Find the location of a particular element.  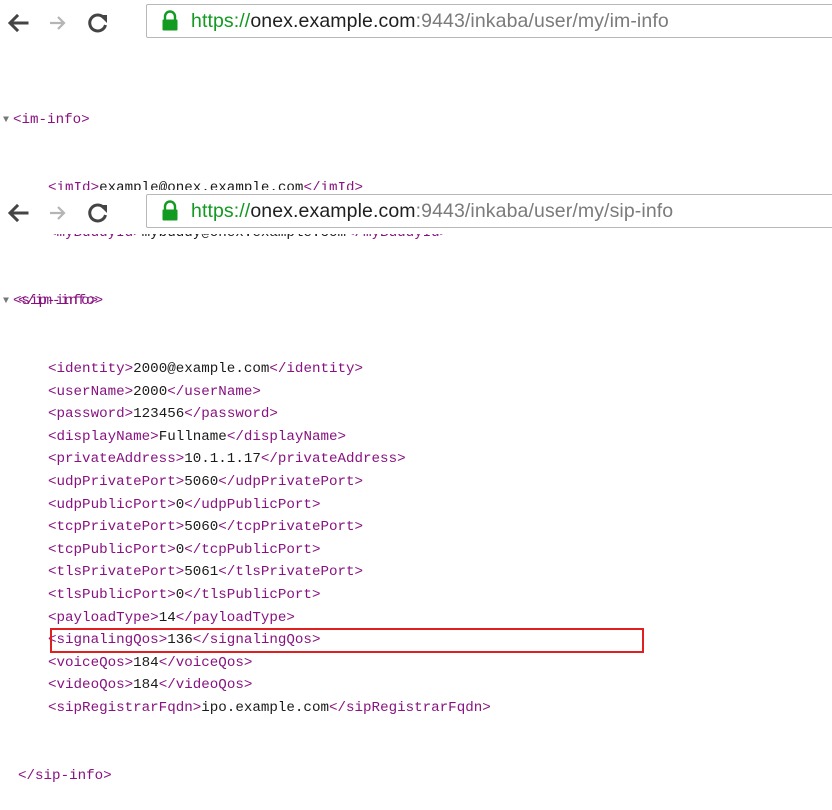

xml-close-tag: </tcpPrivatePort> is located at coordinates (291, 527).